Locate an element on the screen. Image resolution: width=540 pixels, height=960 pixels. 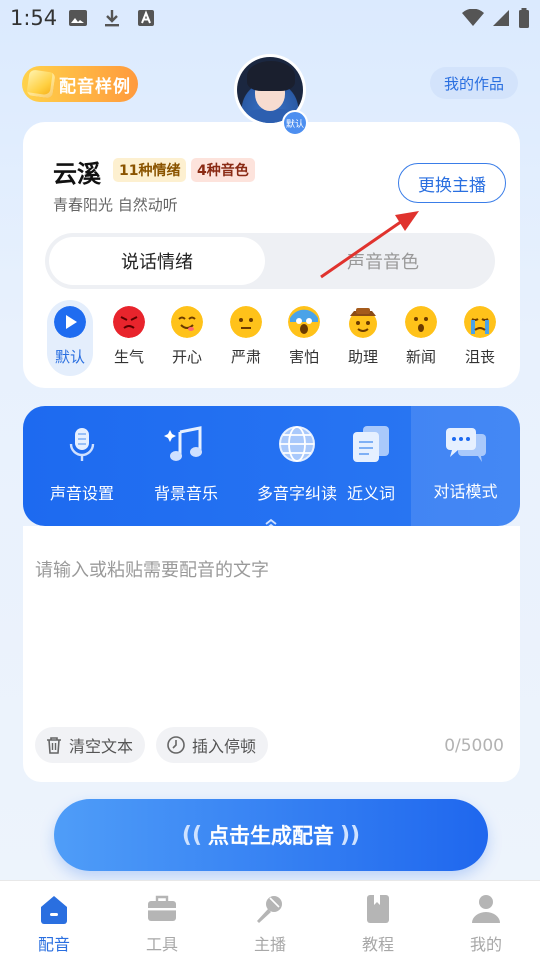
generate-dubbing-button: (( 点击生成配音 )) is located at coordinates (271, 835).